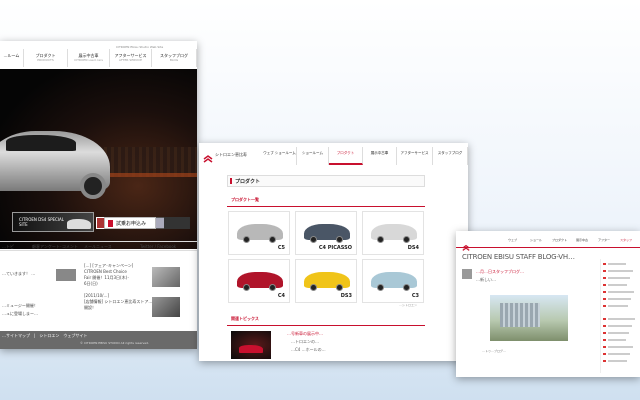 The image size is (640, 400). What do you see at coordinates (604, 240) in the screenshot?
I see `nav-item: アフター` at bounding box center [604, 240].